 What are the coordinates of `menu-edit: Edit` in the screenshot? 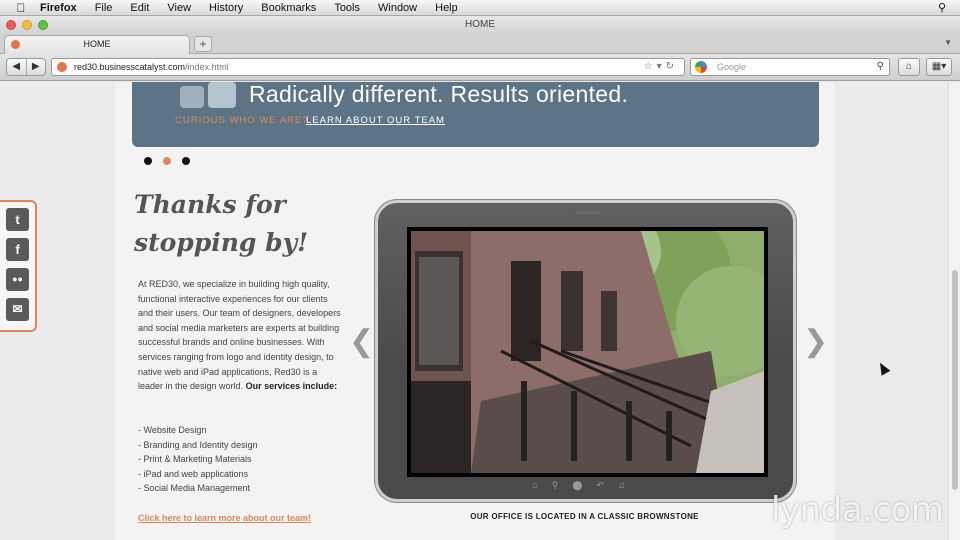 It's located at (139, 8).